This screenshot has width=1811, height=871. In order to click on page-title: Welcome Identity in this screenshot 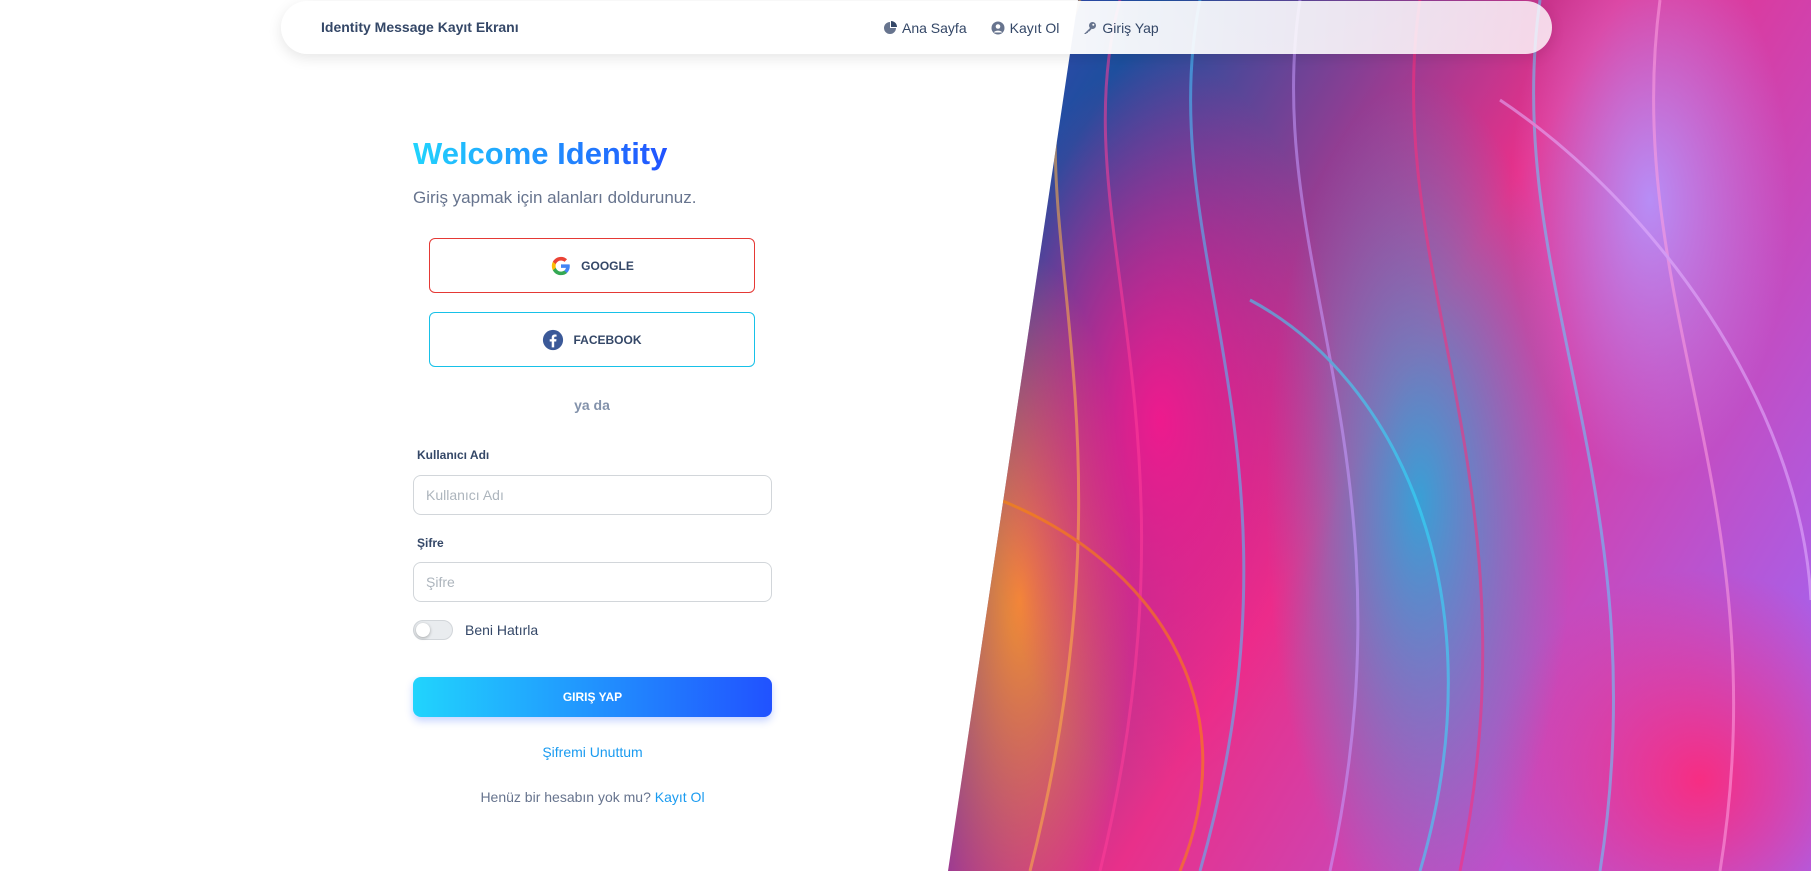, I will do `click(540, 153)`.